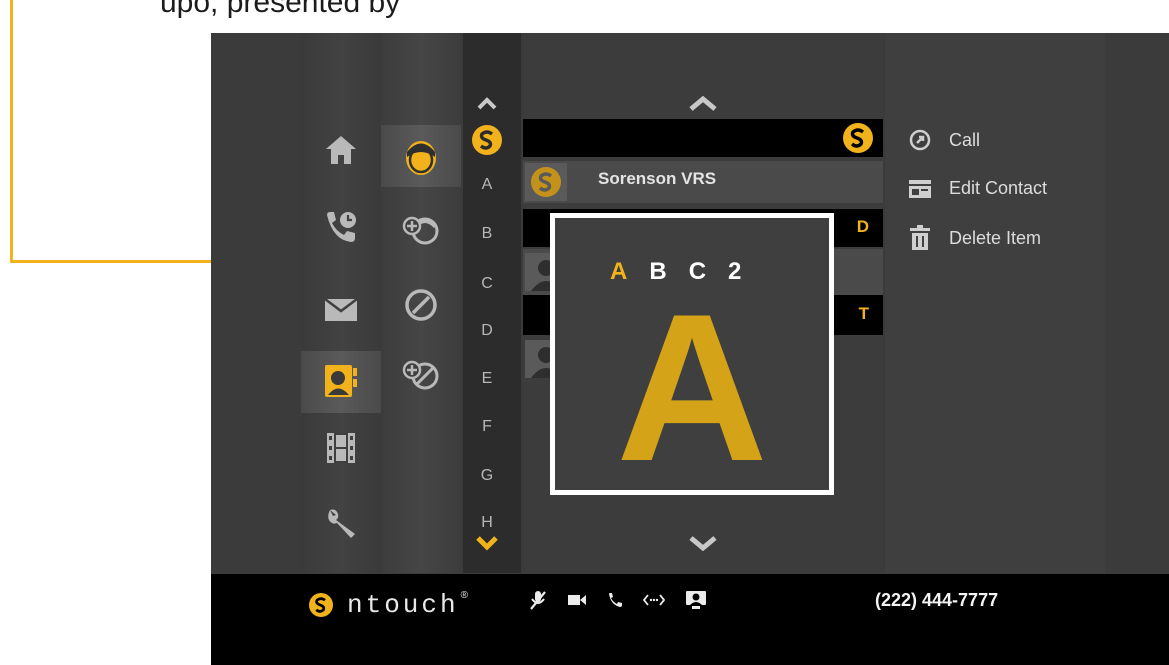 The height and width of the screenshot is (665, 1169). What do you see at coordinates (487, 234) in the screenshot?
I see `alpha-letter: B` at bounding box center [487, 234].